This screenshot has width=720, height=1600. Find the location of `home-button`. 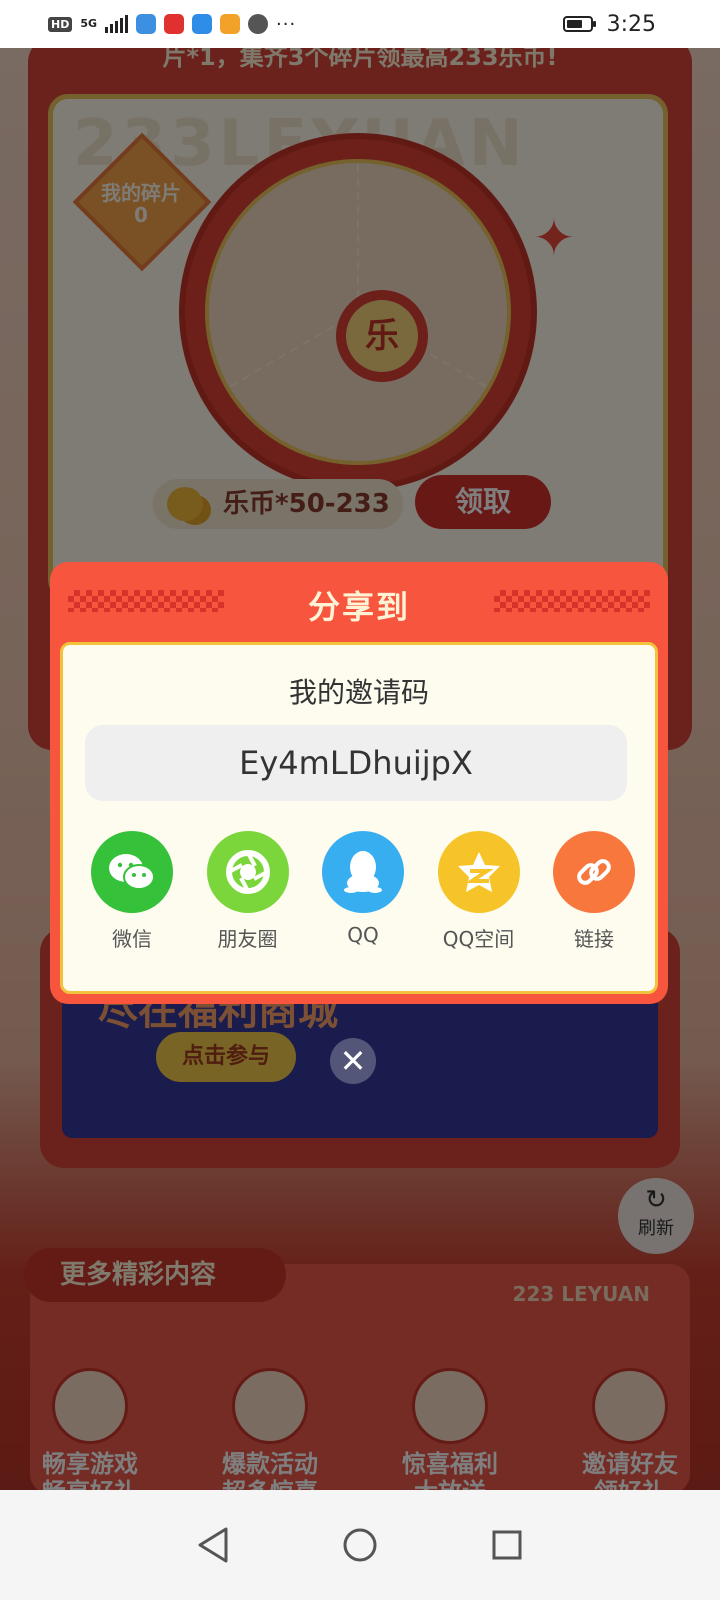

home-button is located at coordinates (360, 1545).